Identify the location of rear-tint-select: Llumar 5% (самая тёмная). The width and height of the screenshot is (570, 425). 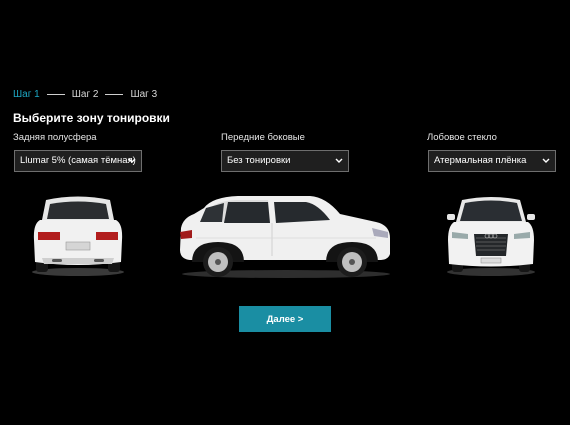
(78, 161).